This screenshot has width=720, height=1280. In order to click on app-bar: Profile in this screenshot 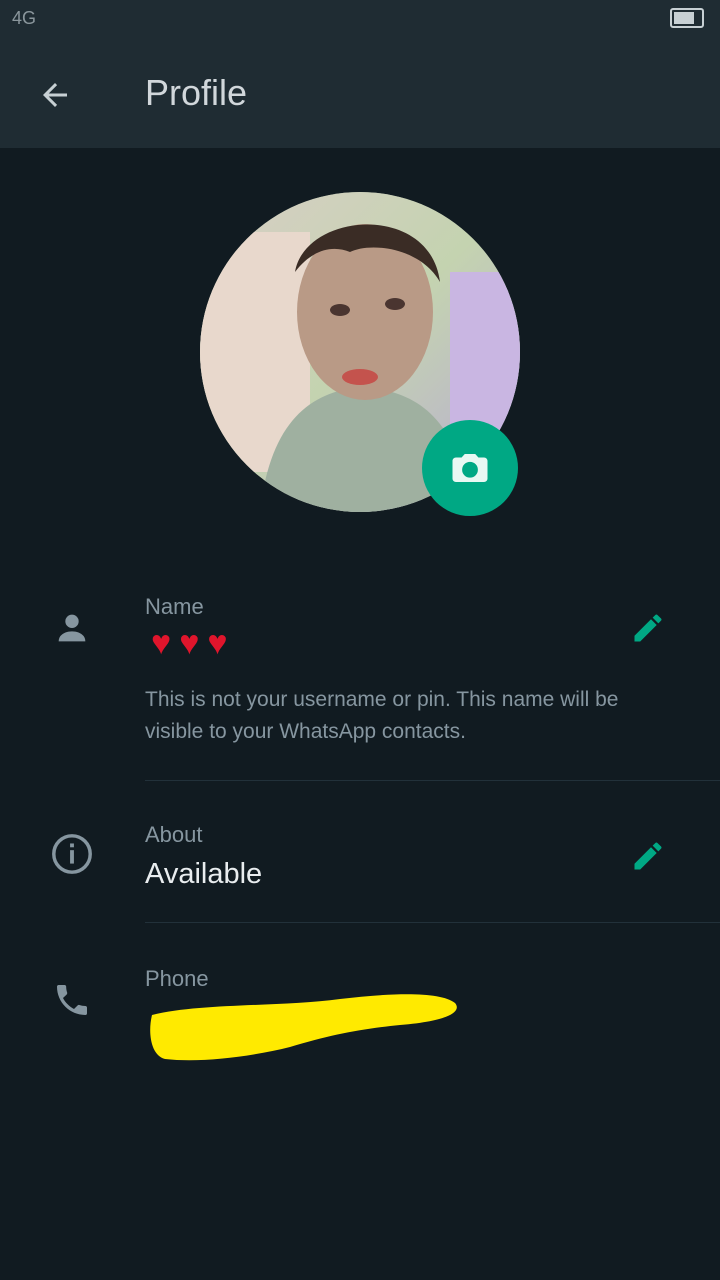, I will do `click(360, 94)`.